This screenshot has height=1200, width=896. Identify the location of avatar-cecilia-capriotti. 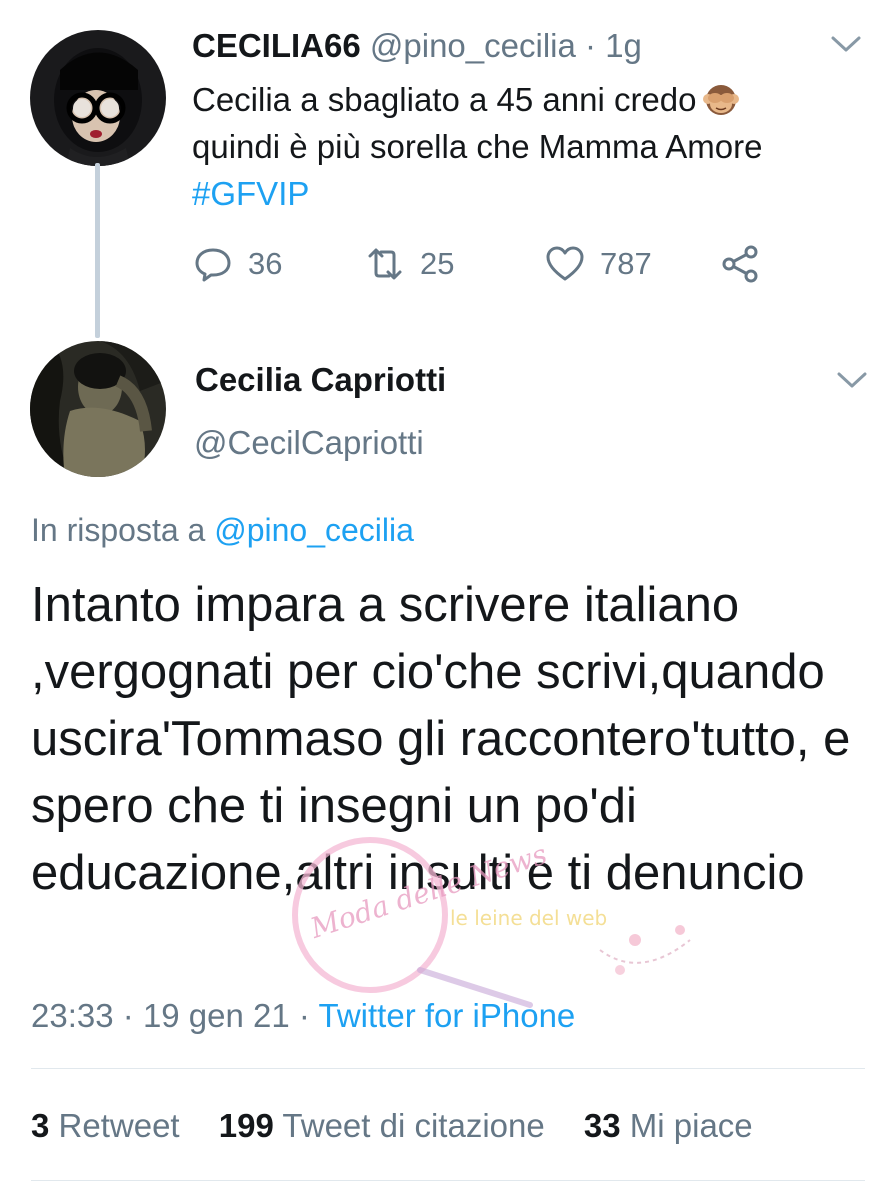
(98, 409).